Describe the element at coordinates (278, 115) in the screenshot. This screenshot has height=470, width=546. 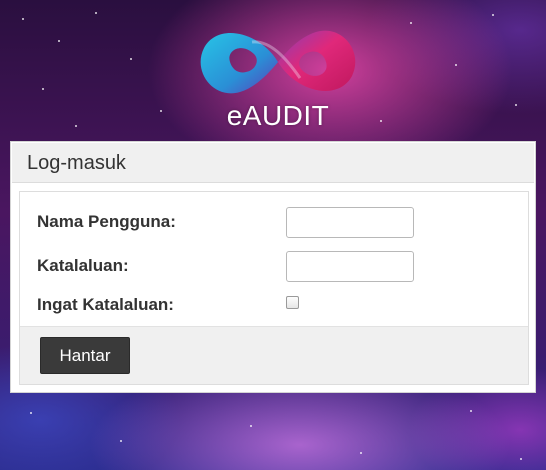
I see `logo-text: eAUDIT` at that location.